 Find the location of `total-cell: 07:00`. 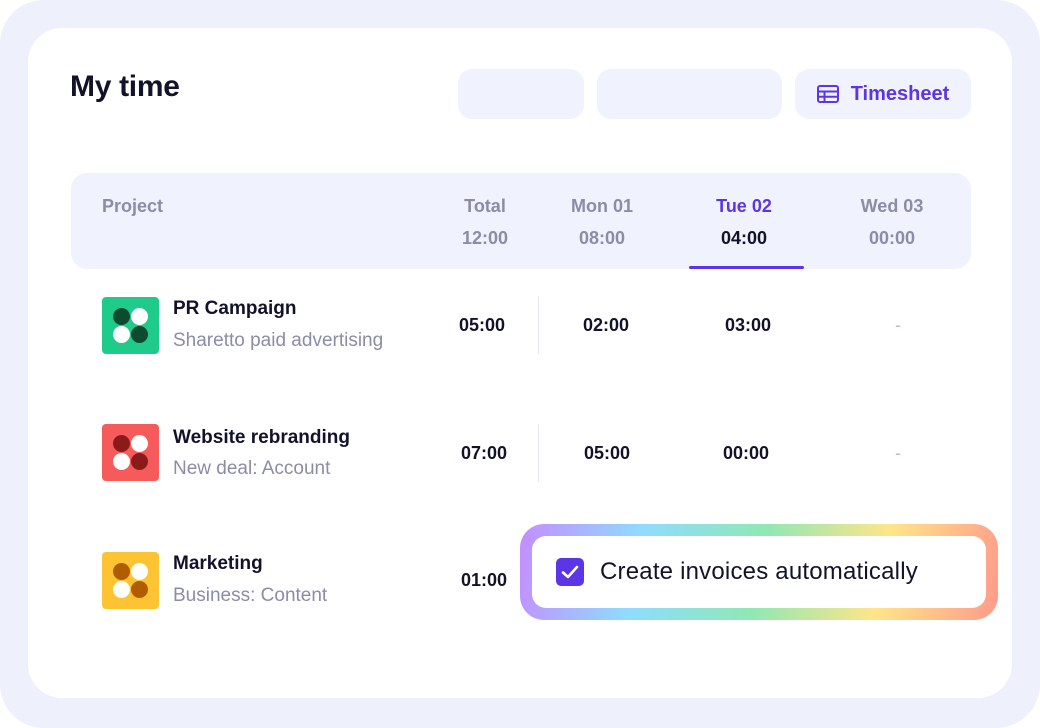

total-cell: 07:00 is located at coordinates (484, 453).